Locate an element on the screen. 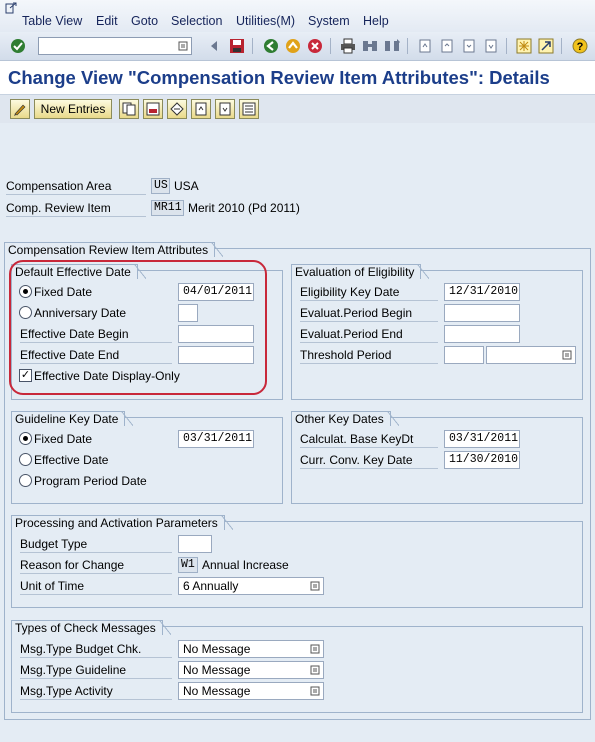  reason-text: Annual Increase is located at coordinates (245, 565).